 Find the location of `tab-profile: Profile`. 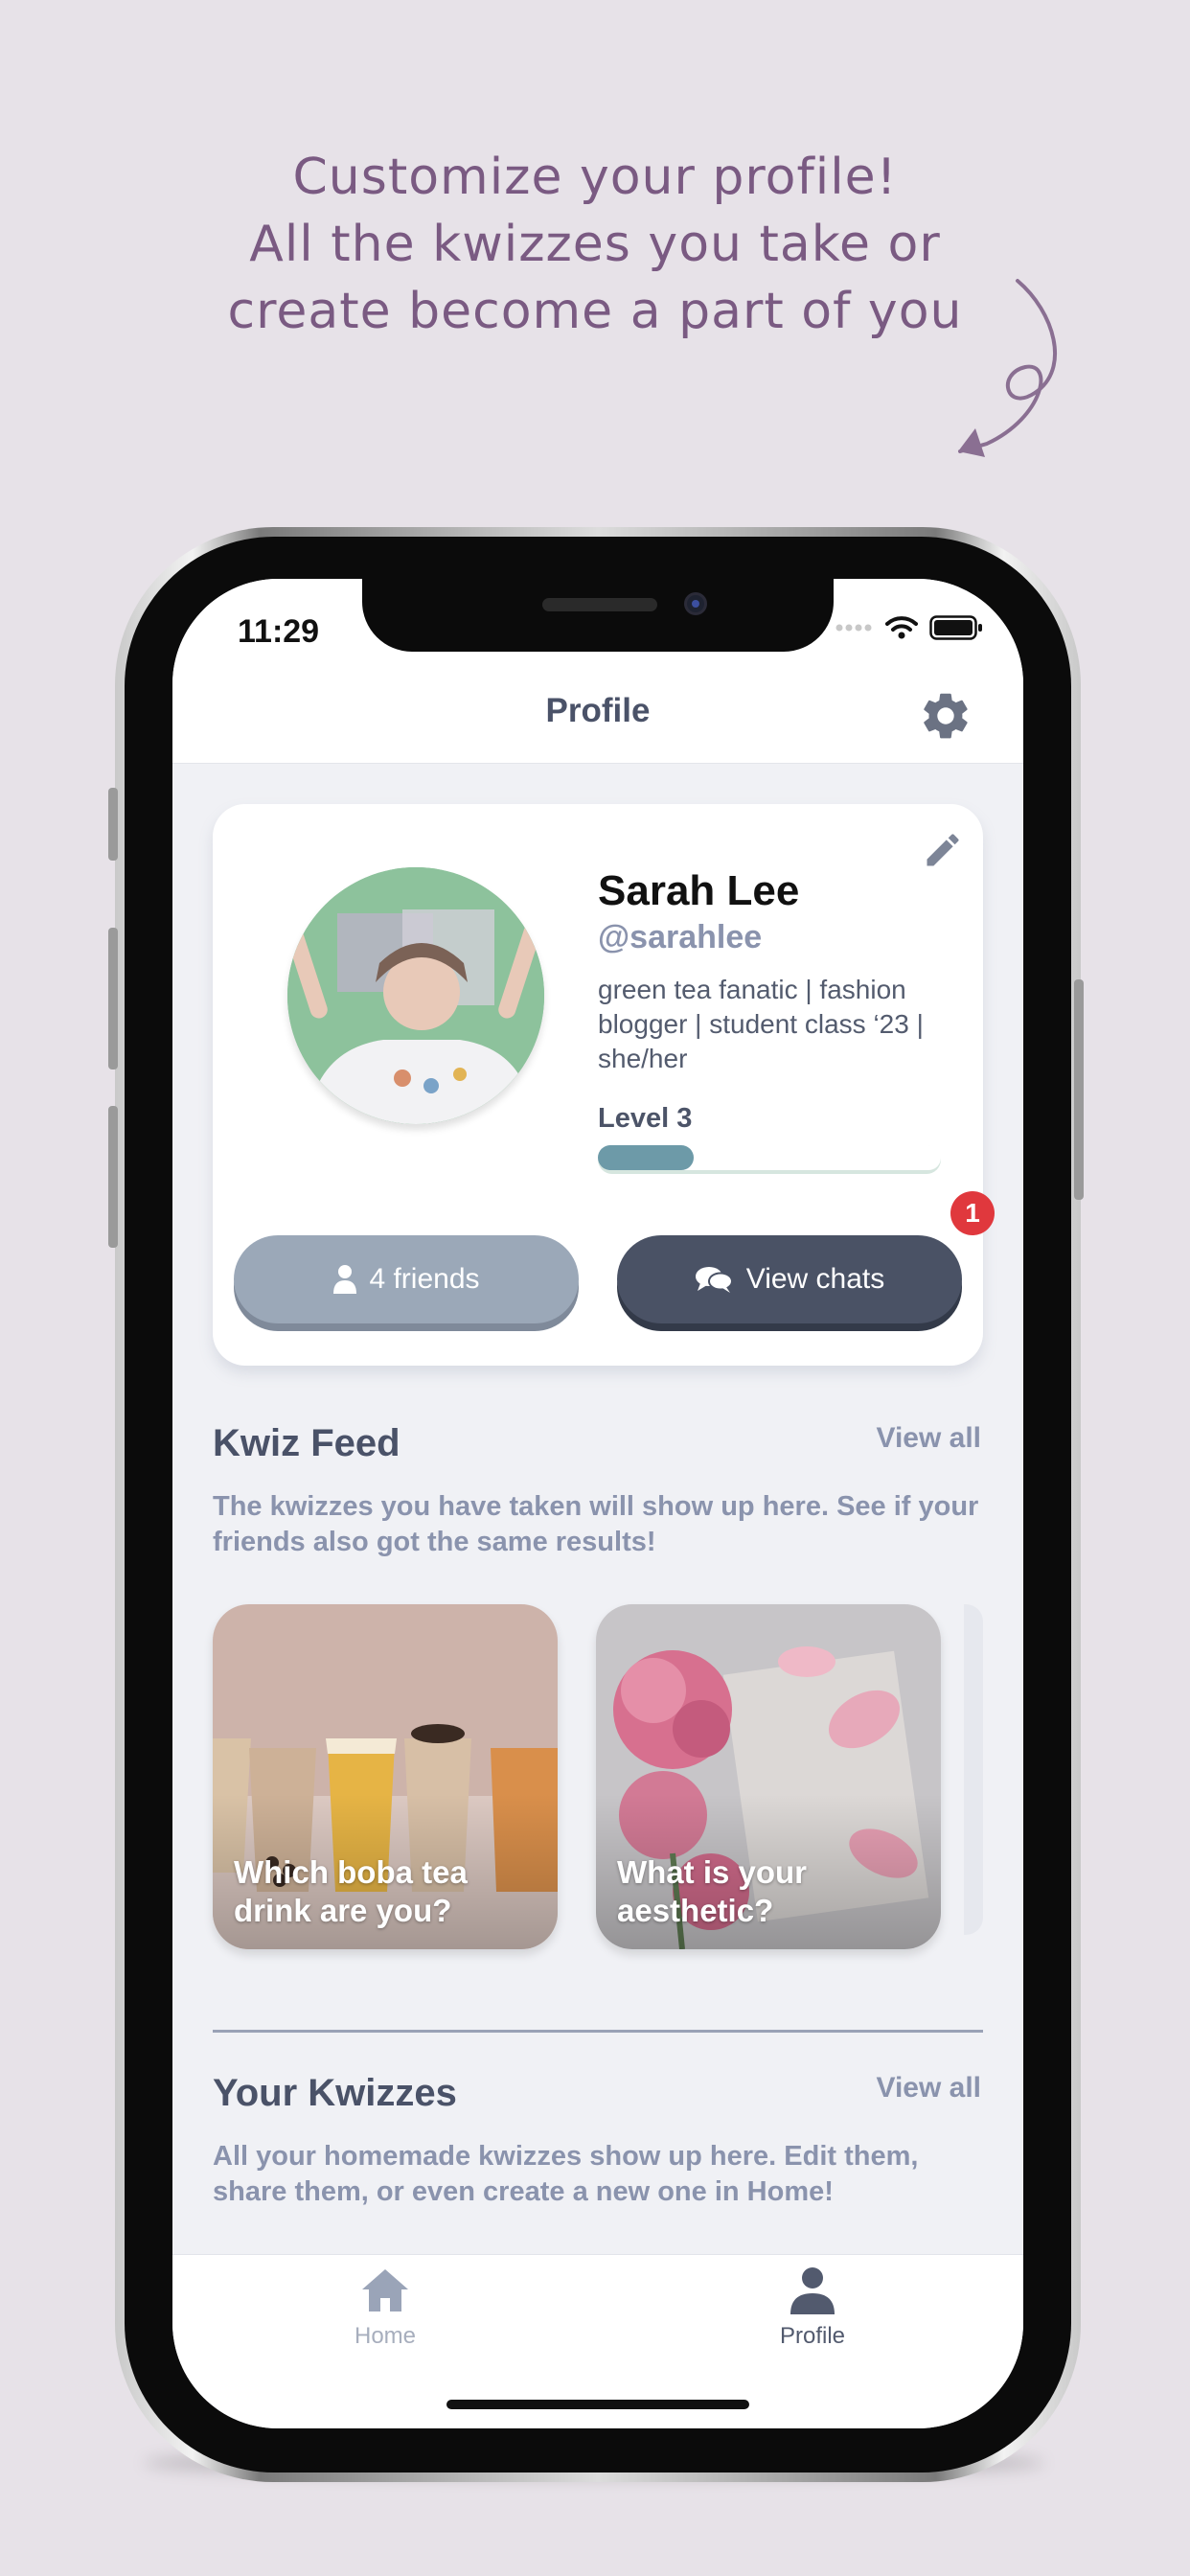

tab-profile: Profile is located at coordinates (812, 2308).